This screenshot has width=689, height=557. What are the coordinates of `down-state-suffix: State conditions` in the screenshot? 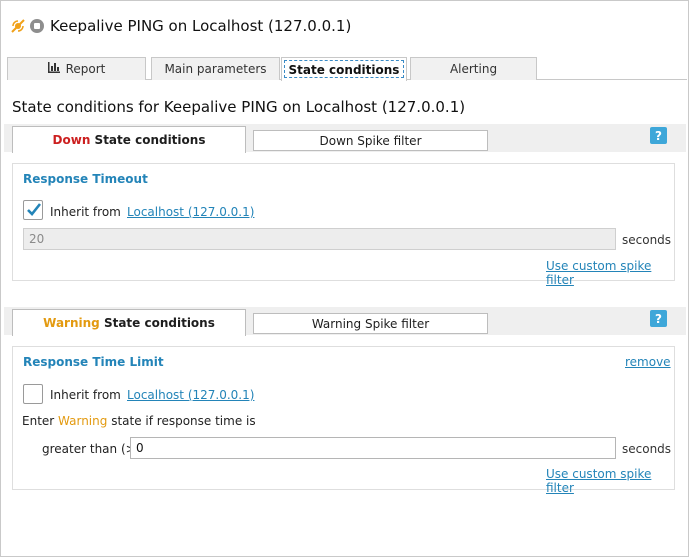 It's located at (148, 140).